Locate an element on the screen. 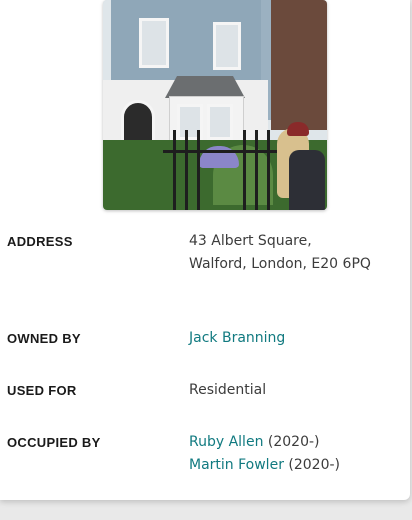 The image size is (412, 520). address-line-2: Walford, London, E20 6PQ is located at coordinates (280, 264).